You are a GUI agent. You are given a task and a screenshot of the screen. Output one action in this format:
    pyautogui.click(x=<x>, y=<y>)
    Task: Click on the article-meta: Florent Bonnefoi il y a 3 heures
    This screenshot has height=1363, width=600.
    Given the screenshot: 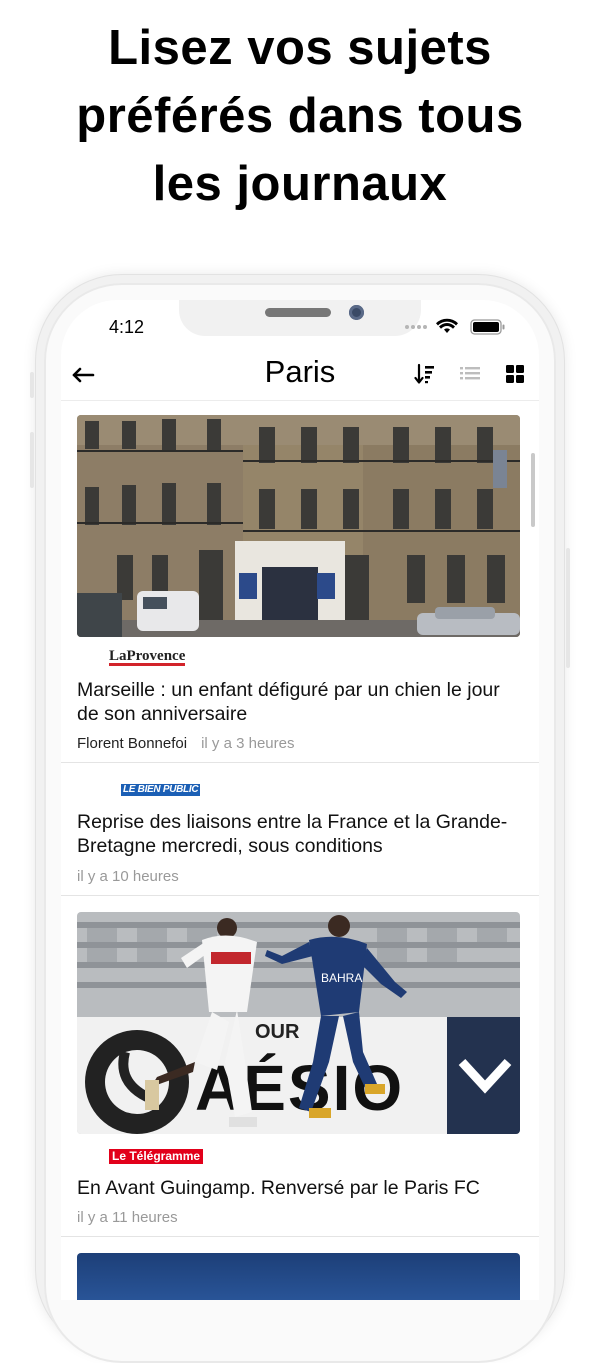 What is the action you would take?
    pyautogui.click(x=185, y=743)
    